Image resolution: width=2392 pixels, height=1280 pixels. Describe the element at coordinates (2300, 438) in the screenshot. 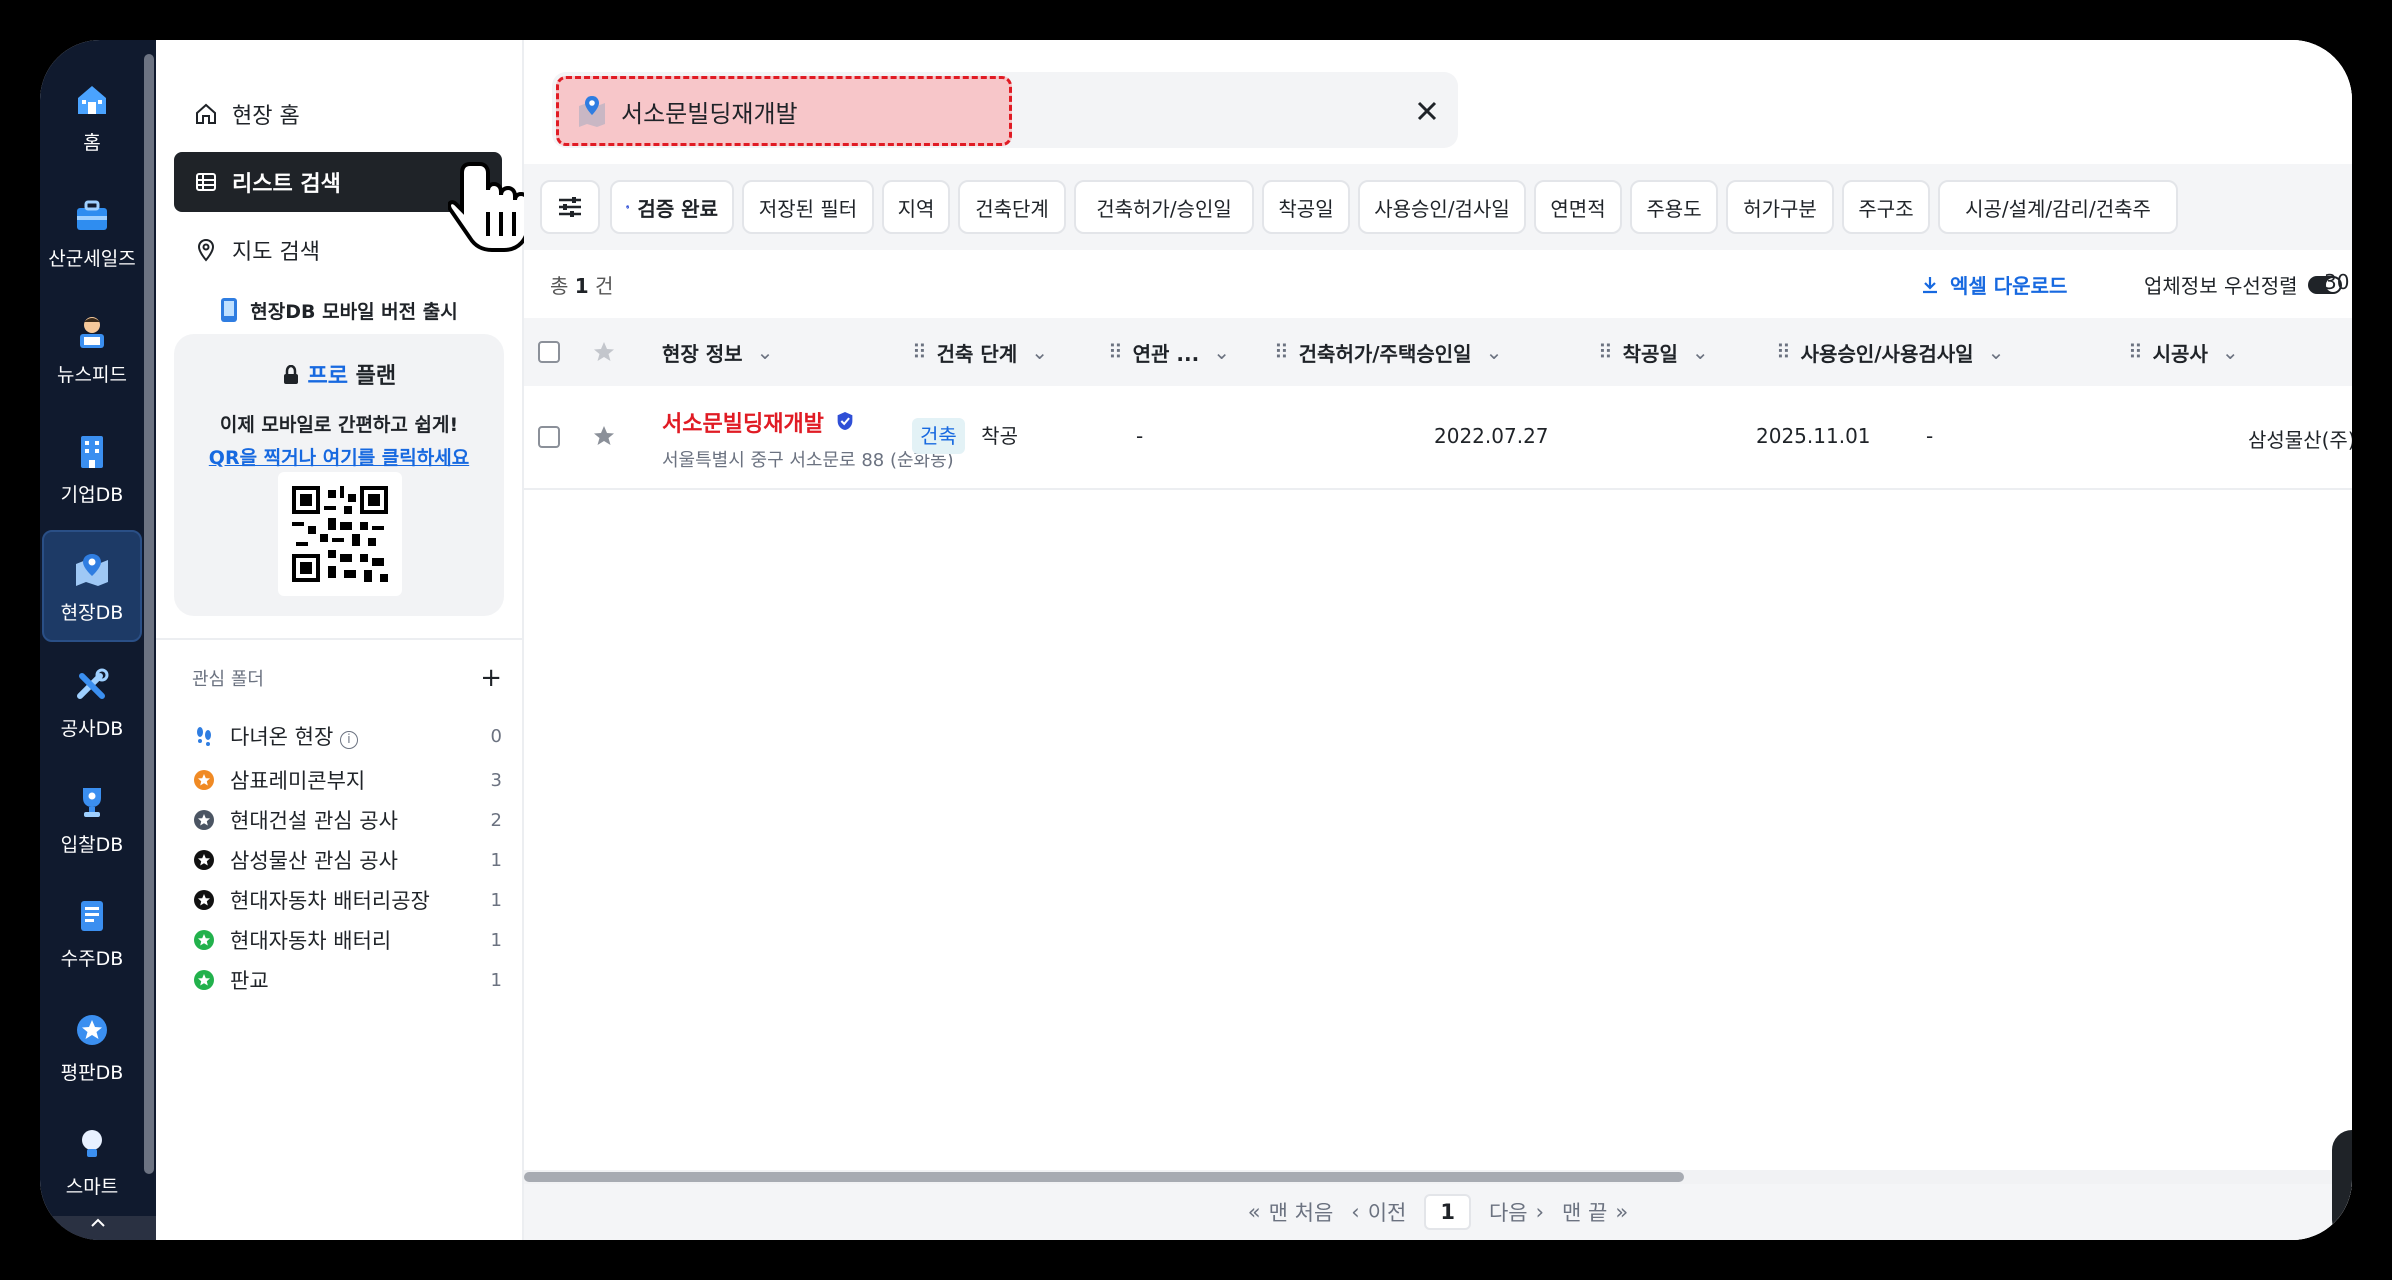

I see `contractor-cell: 삼성물산(주)` at that location.